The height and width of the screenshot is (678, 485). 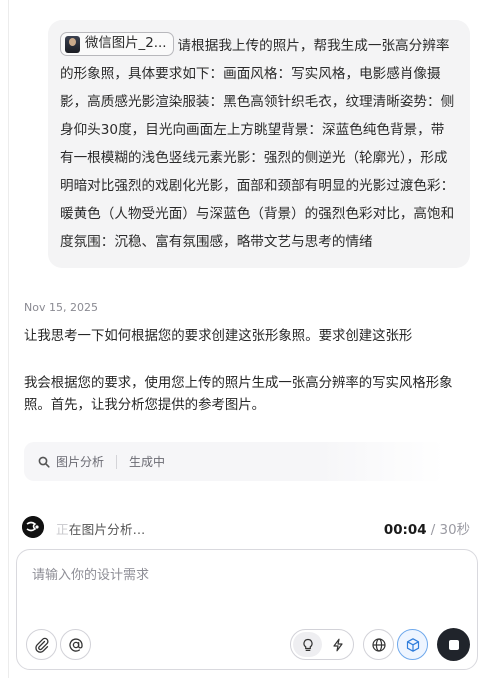 I want to click on stop-icon, so click(x=453, y=644).